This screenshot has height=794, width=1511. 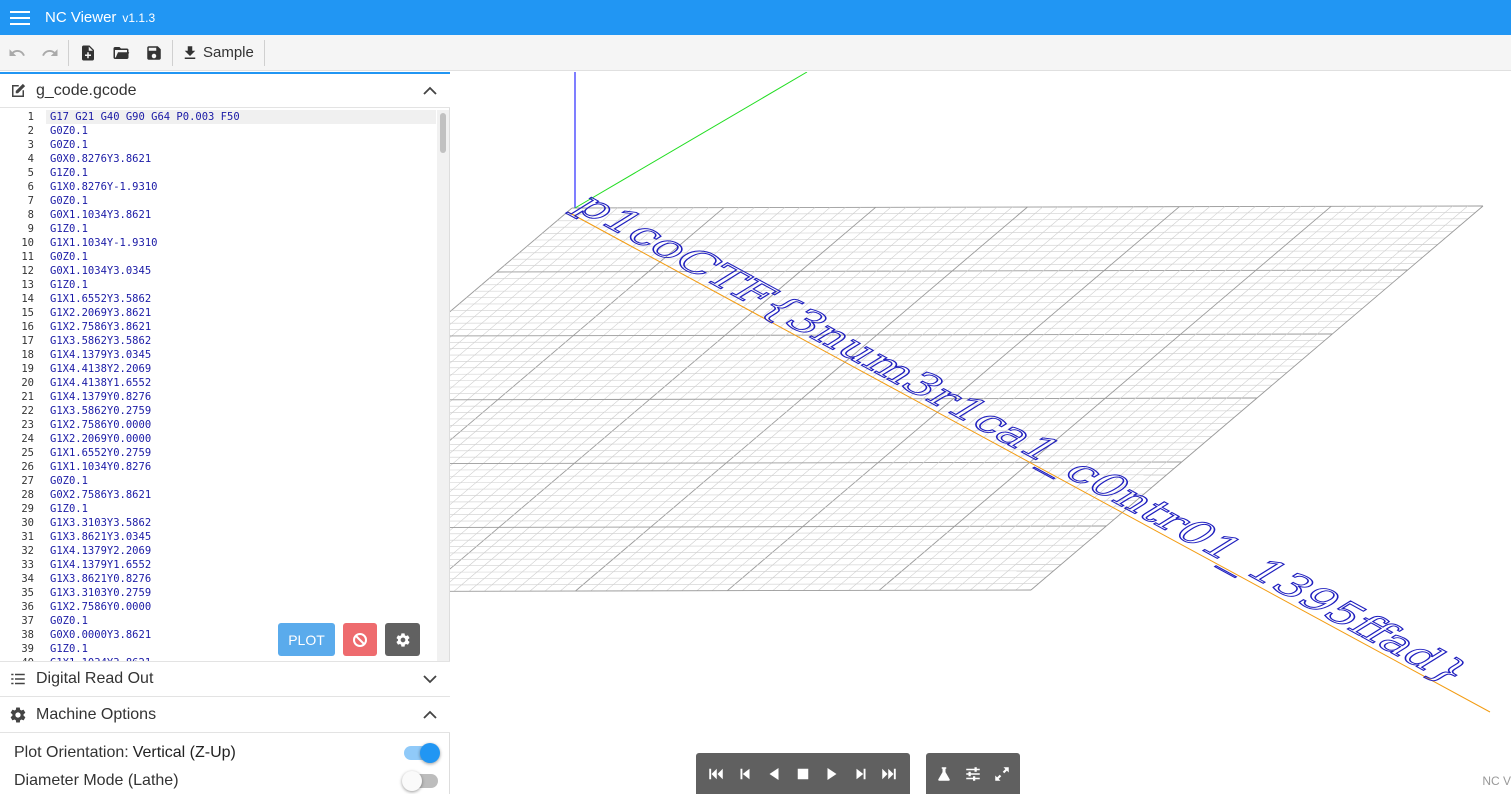 I want to click on sample-button: Sample, so click(x=218, y=53).